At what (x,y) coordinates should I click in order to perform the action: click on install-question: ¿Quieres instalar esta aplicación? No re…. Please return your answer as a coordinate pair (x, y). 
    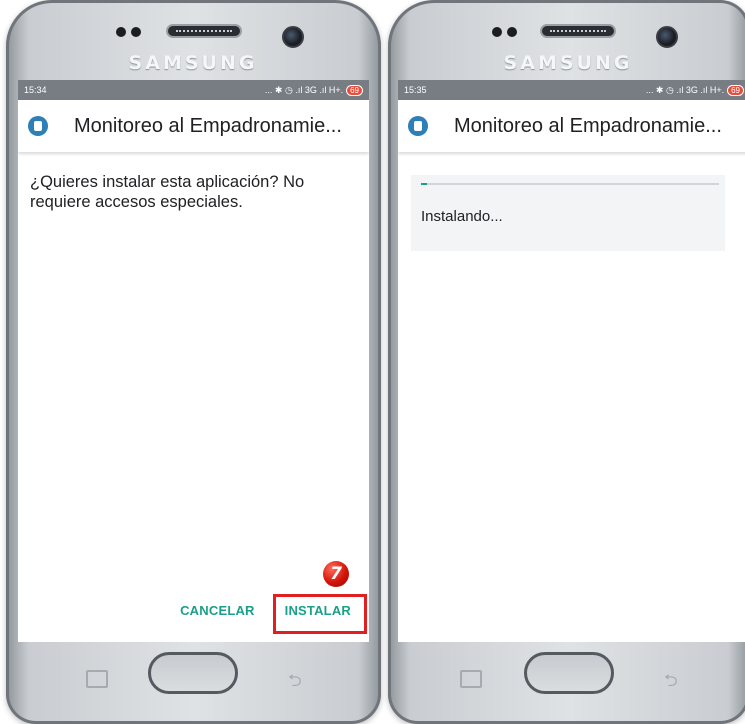
    Looking at the image, I should click on (167, 192).